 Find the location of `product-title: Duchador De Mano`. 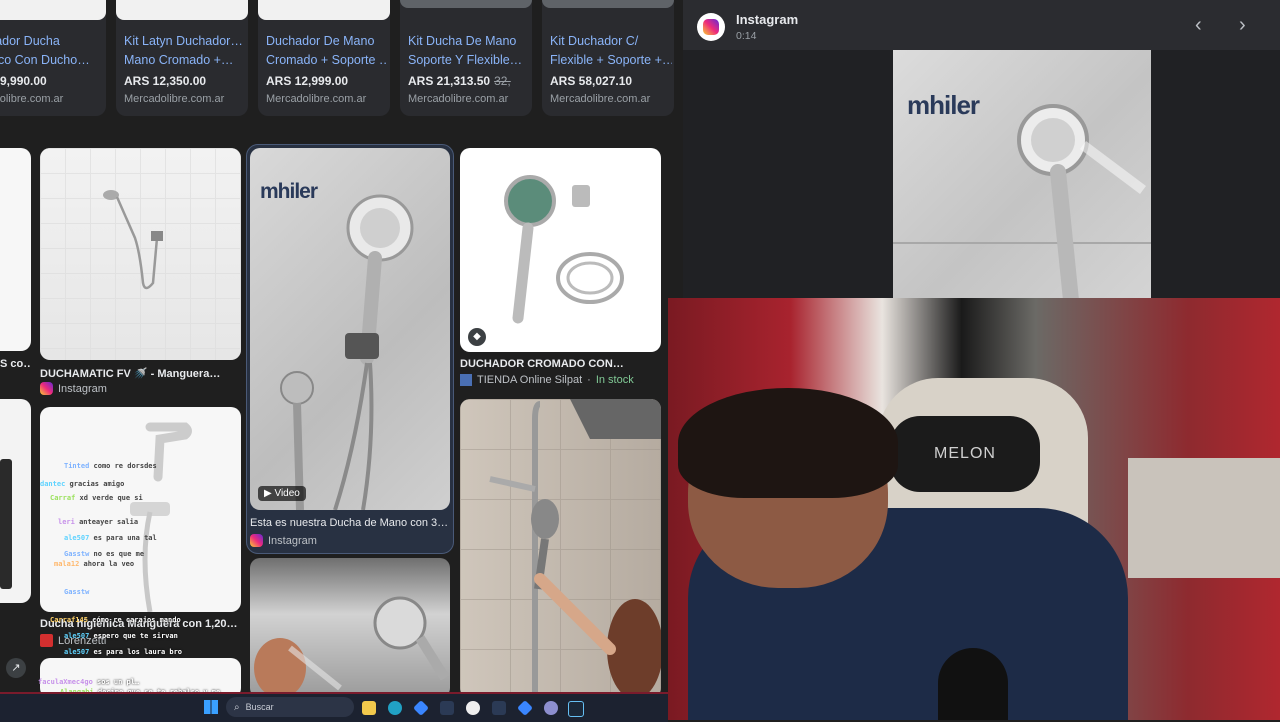

product-title: Duchador De Mano is located at coordinates (327, 41).